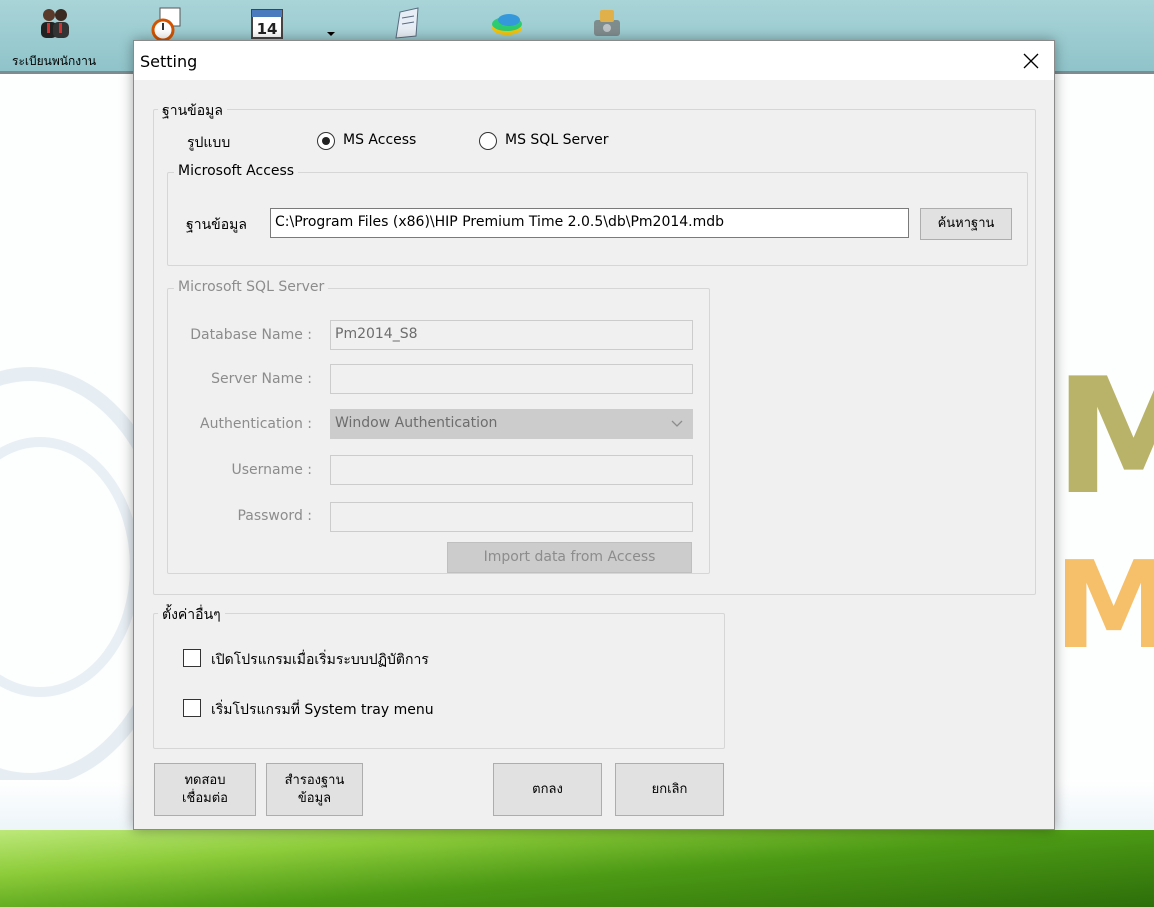 The height and width of the screenshot is (907, 1154). I want to click on employees-icon, so click(55, 23).